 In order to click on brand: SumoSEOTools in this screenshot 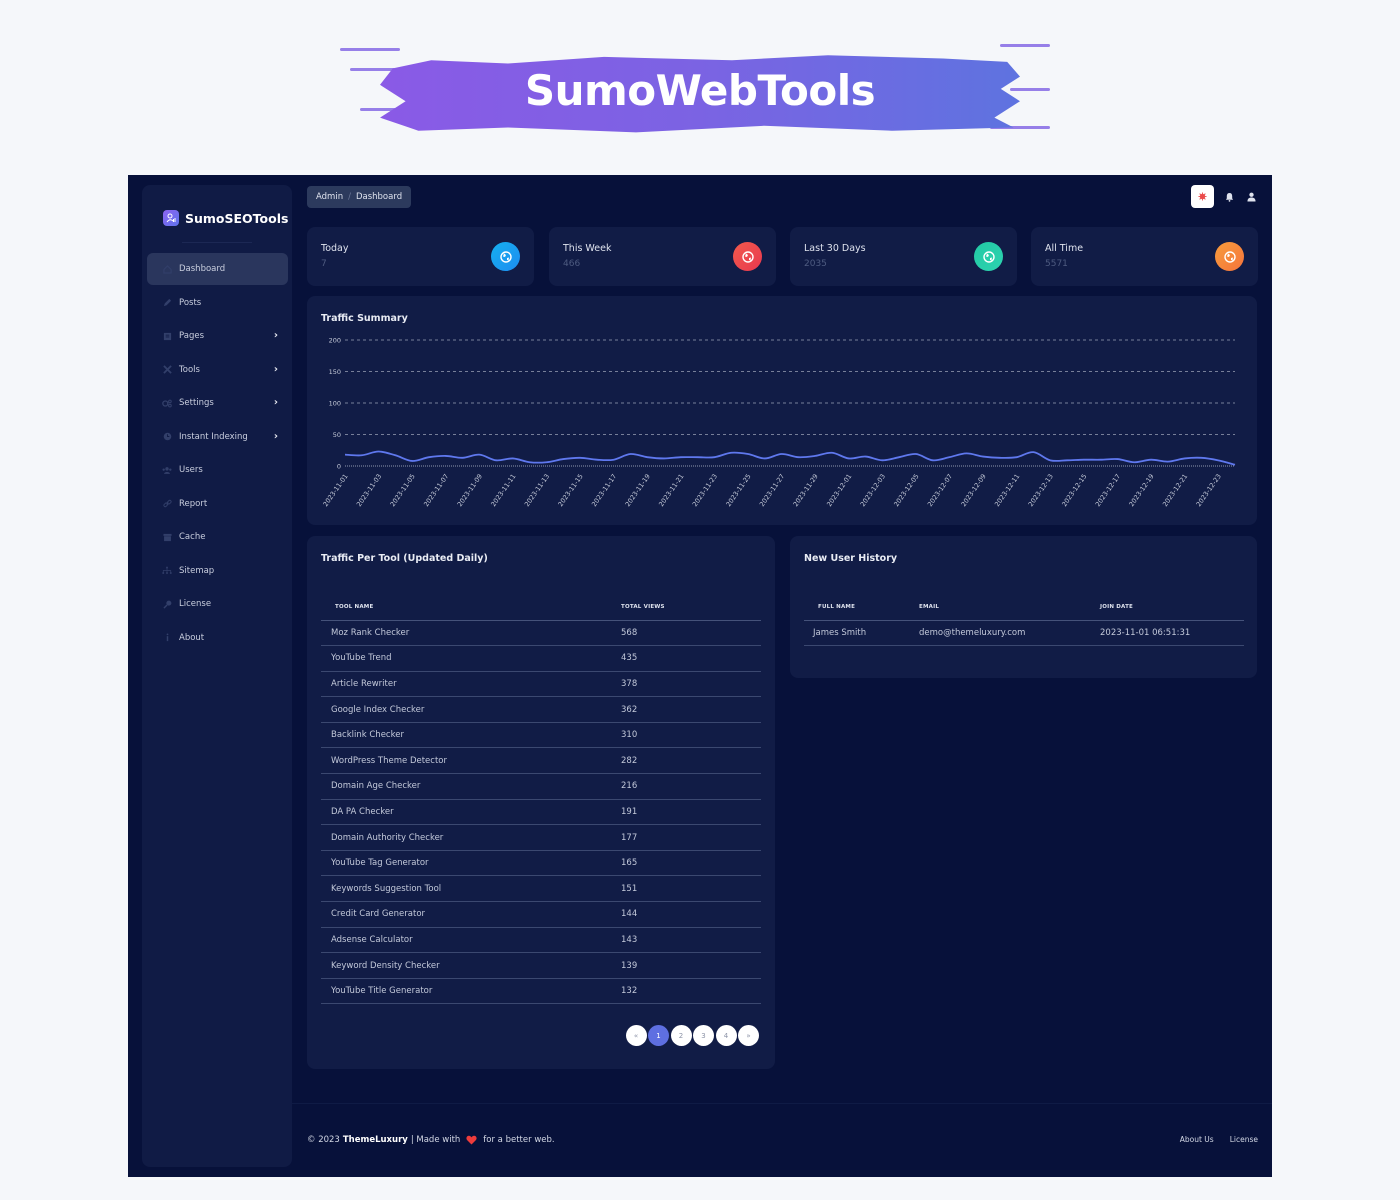, I will do `click(225, 218)`.